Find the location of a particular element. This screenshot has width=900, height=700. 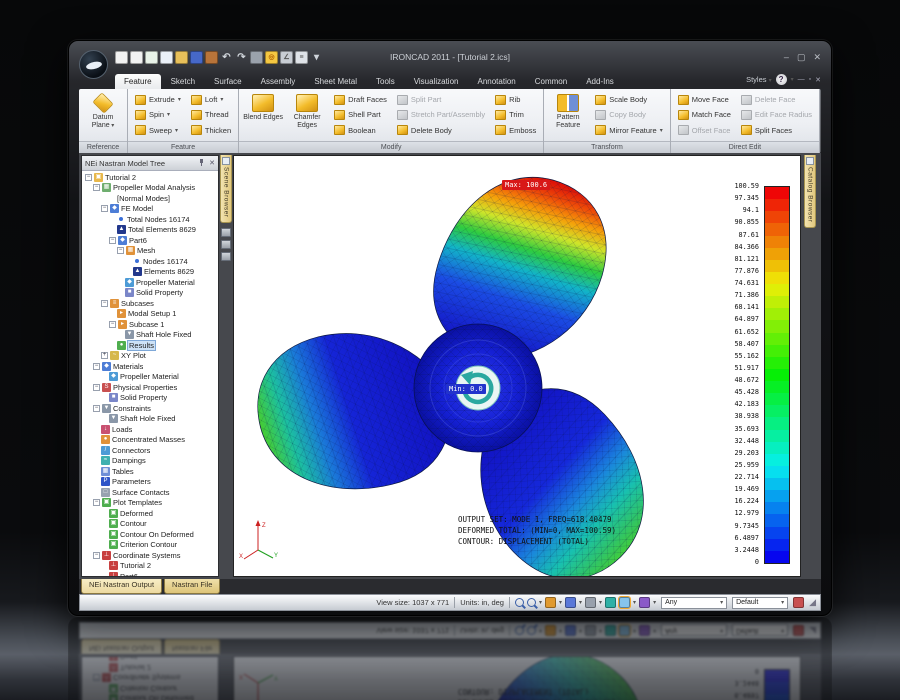

palette-icon is located at coordinates (226, 244).